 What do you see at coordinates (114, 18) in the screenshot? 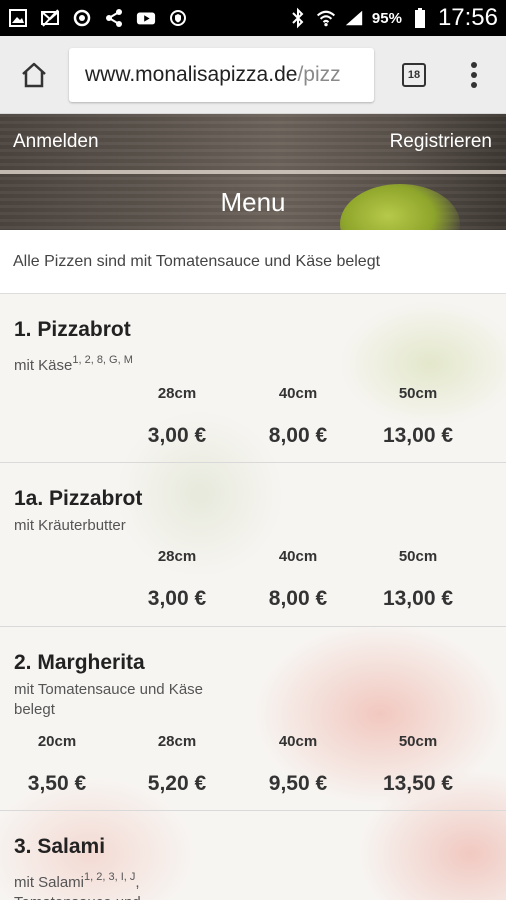
I see `share-icon` at bounding box center [114, 18].